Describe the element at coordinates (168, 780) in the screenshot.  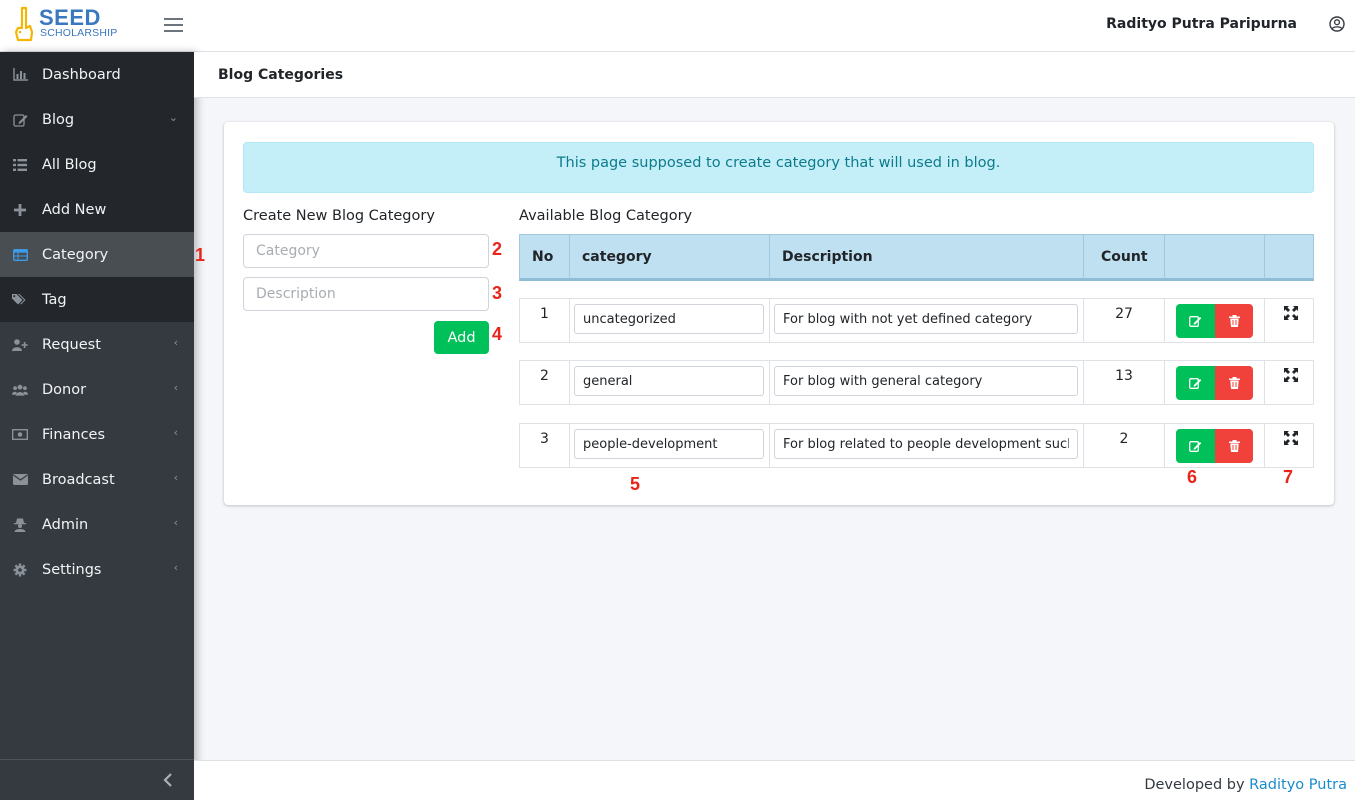
I see `collapse-chevron-icon` at that location.